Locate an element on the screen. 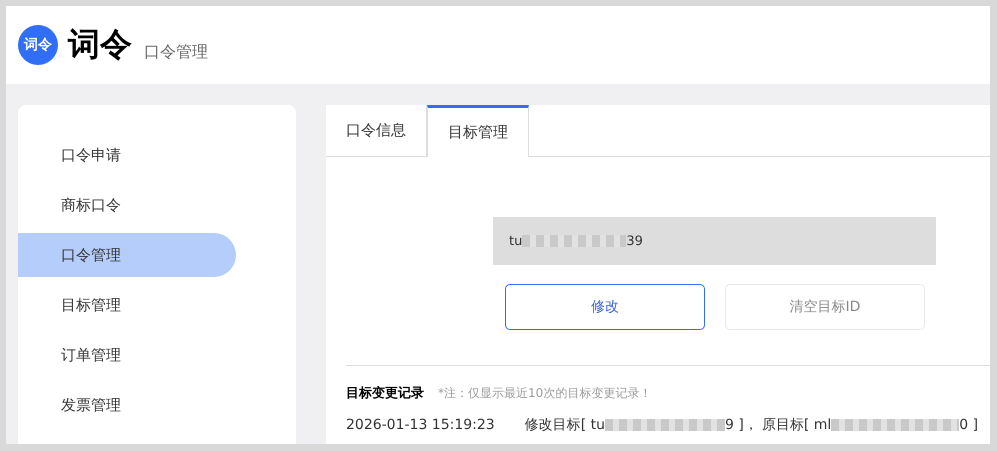 The image size is (997, 451). field-value-start: tu is located at coordinates (515, 241).